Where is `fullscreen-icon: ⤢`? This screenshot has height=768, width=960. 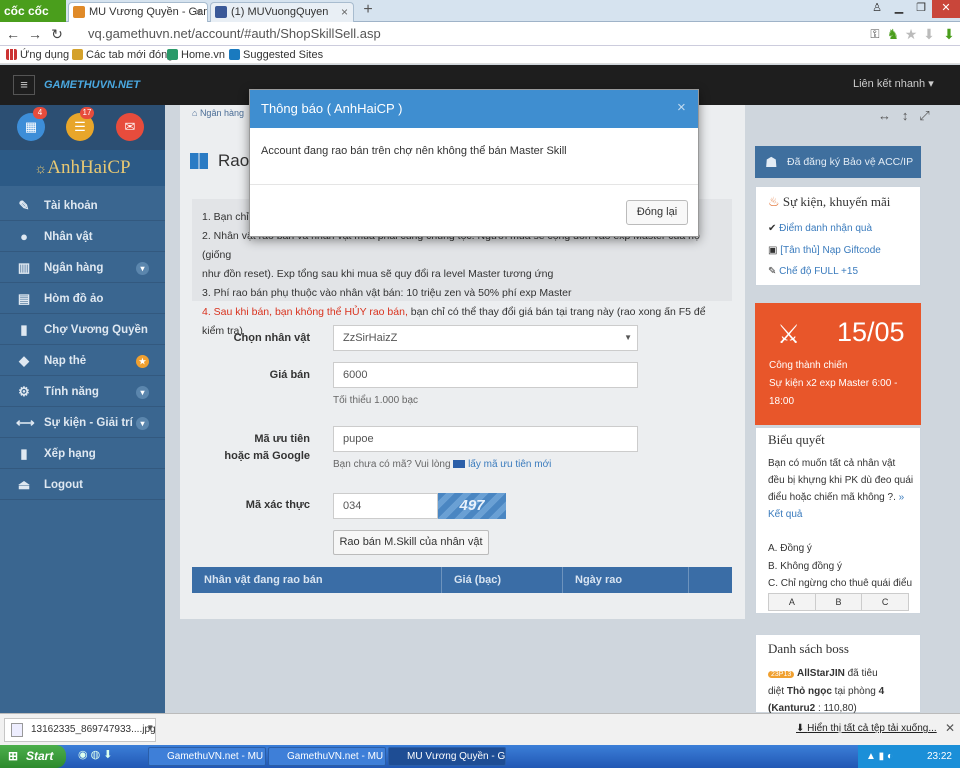
fullscreen-icon: ⤢ is located at coordinates (924, 115).